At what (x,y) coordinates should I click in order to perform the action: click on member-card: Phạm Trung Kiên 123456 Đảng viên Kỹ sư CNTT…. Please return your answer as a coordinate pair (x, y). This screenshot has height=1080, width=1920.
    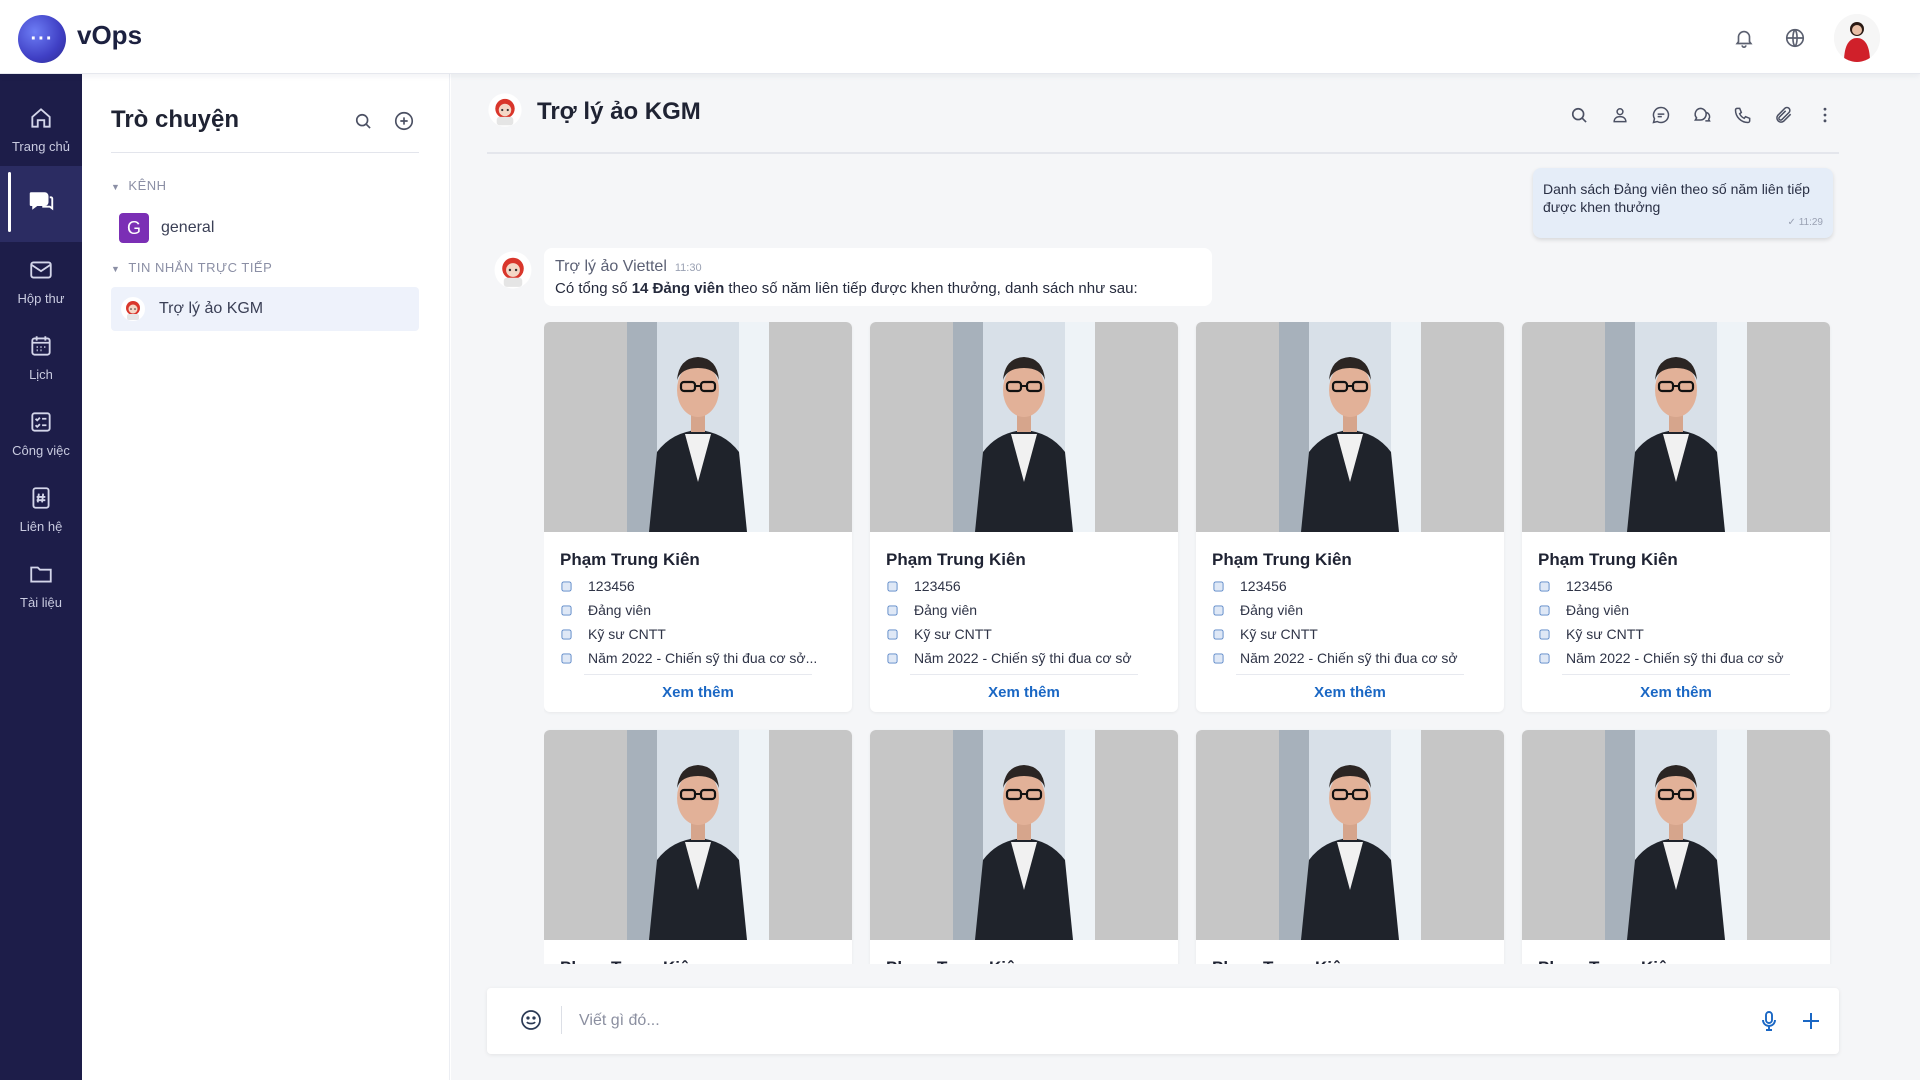
    Looking at the image, I should click on (1024, 517).